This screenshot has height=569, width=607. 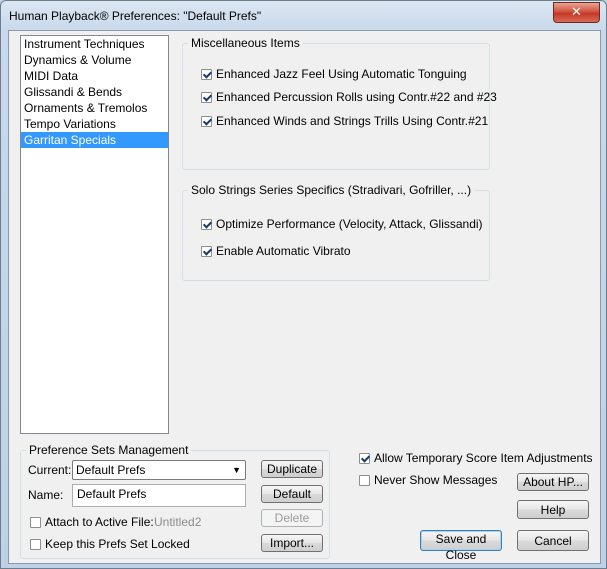 I want to click on close-button: ✕, so click(x=576, y=12).